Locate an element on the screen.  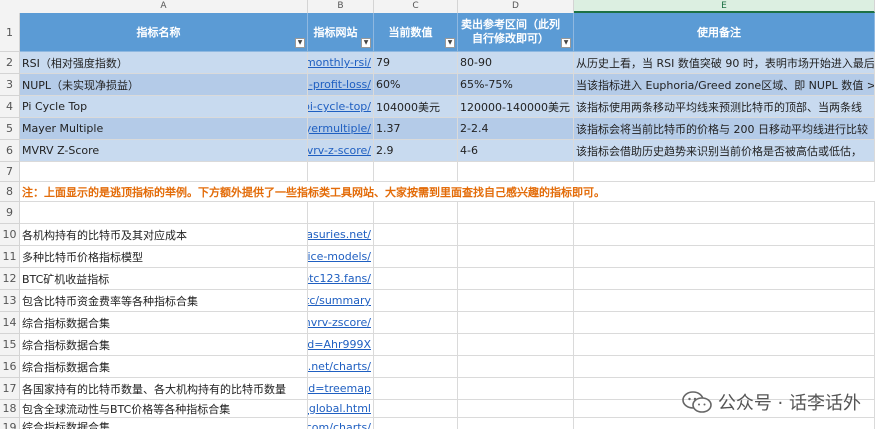
row-header: 14 is located at coordinates (10, 323).